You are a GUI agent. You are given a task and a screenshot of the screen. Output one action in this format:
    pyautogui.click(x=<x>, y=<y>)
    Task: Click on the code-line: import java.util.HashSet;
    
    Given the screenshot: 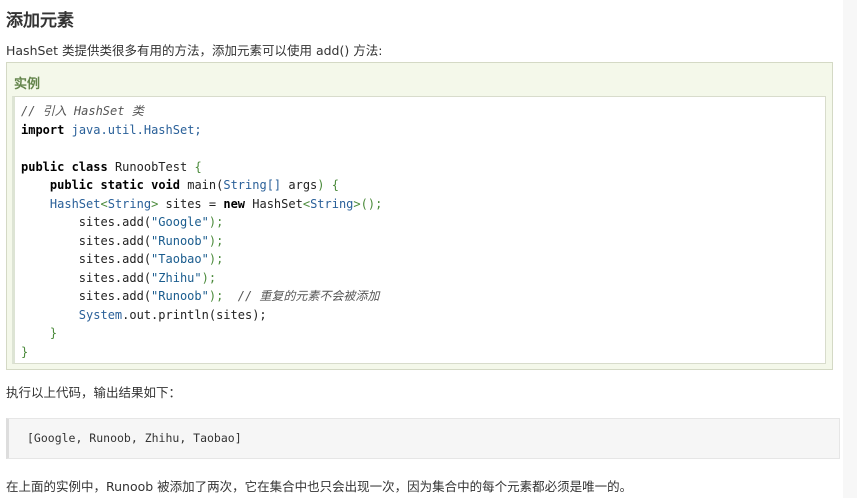 What is the action you would take?
    pyautogui.click(x=423, y=130)
    